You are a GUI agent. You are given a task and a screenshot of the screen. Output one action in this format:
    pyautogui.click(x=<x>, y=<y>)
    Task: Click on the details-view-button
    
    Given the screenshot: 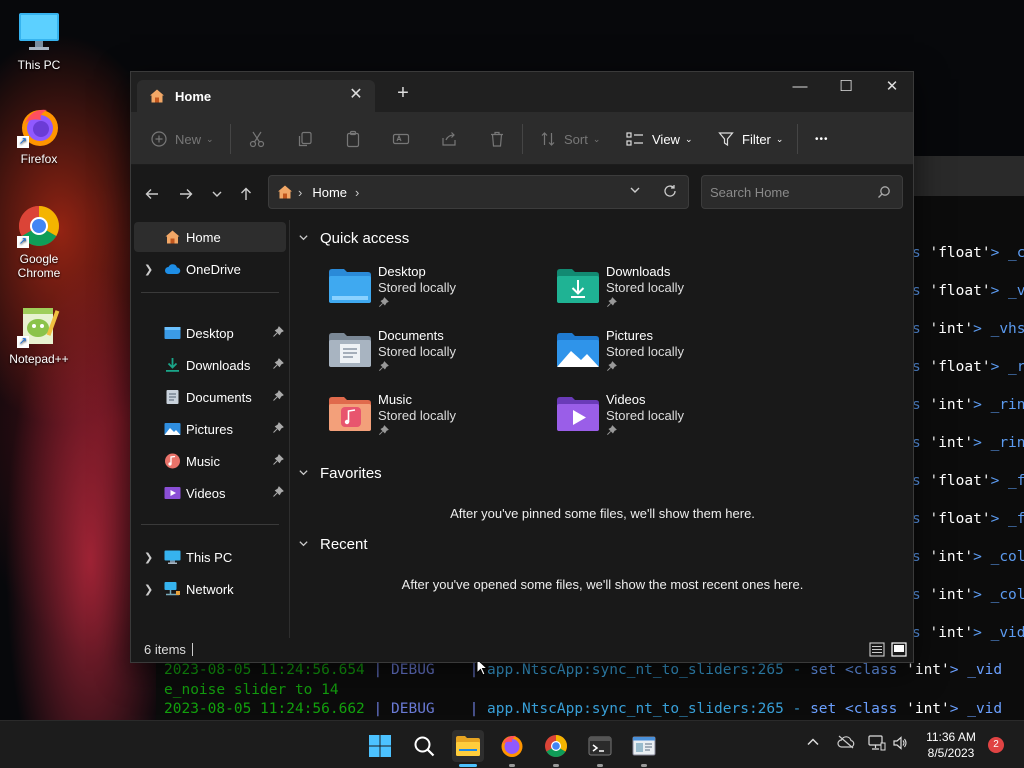 What is the action you would take?
    pyautogui.click(x=877, y=649)
    